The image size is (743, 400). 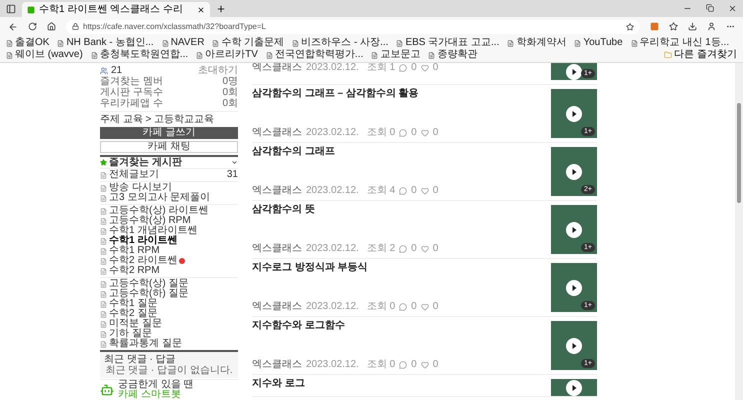 What do you see at coordinates (399, 384) in the screenshot?
I see `post-title: 지수와 로그` at bounding box center [399, 384].